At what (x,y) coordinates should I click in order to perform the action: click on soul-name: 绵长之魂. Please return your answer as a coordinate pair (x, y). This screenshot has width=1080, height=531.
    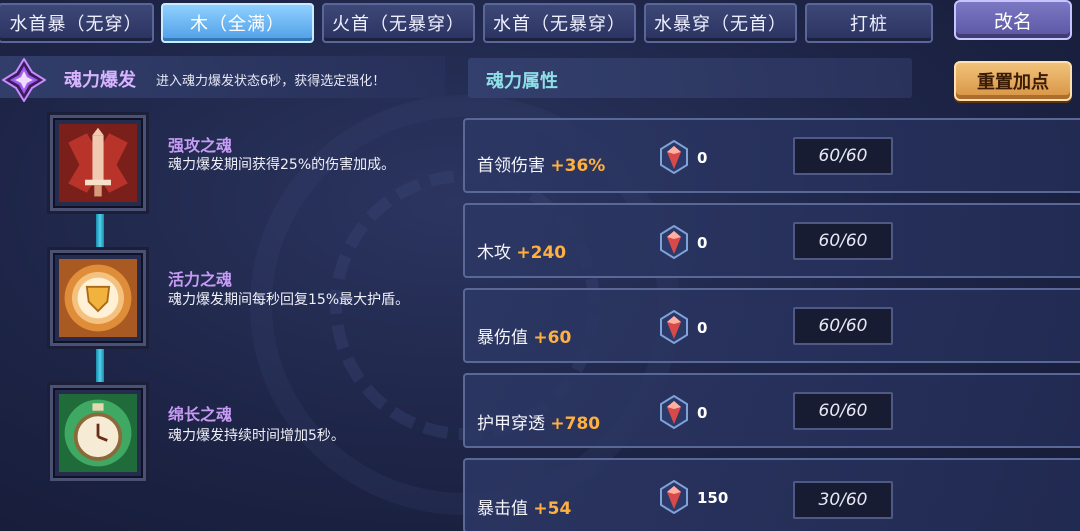
    Looking at the image, I should click on (200, 414).